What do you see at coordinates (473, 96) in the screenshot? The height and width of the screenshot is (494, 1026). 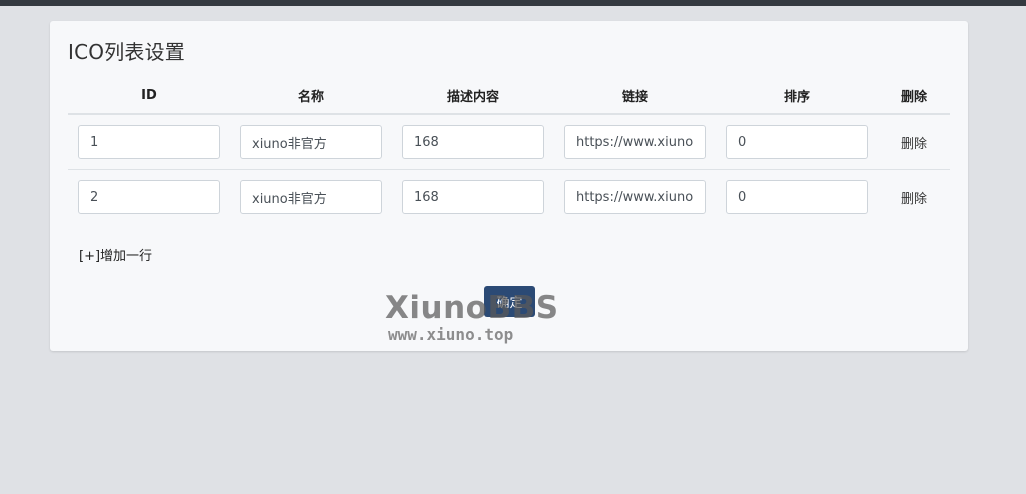 I see `column-header-description: 描述内容` at bounding box center [473, 96].